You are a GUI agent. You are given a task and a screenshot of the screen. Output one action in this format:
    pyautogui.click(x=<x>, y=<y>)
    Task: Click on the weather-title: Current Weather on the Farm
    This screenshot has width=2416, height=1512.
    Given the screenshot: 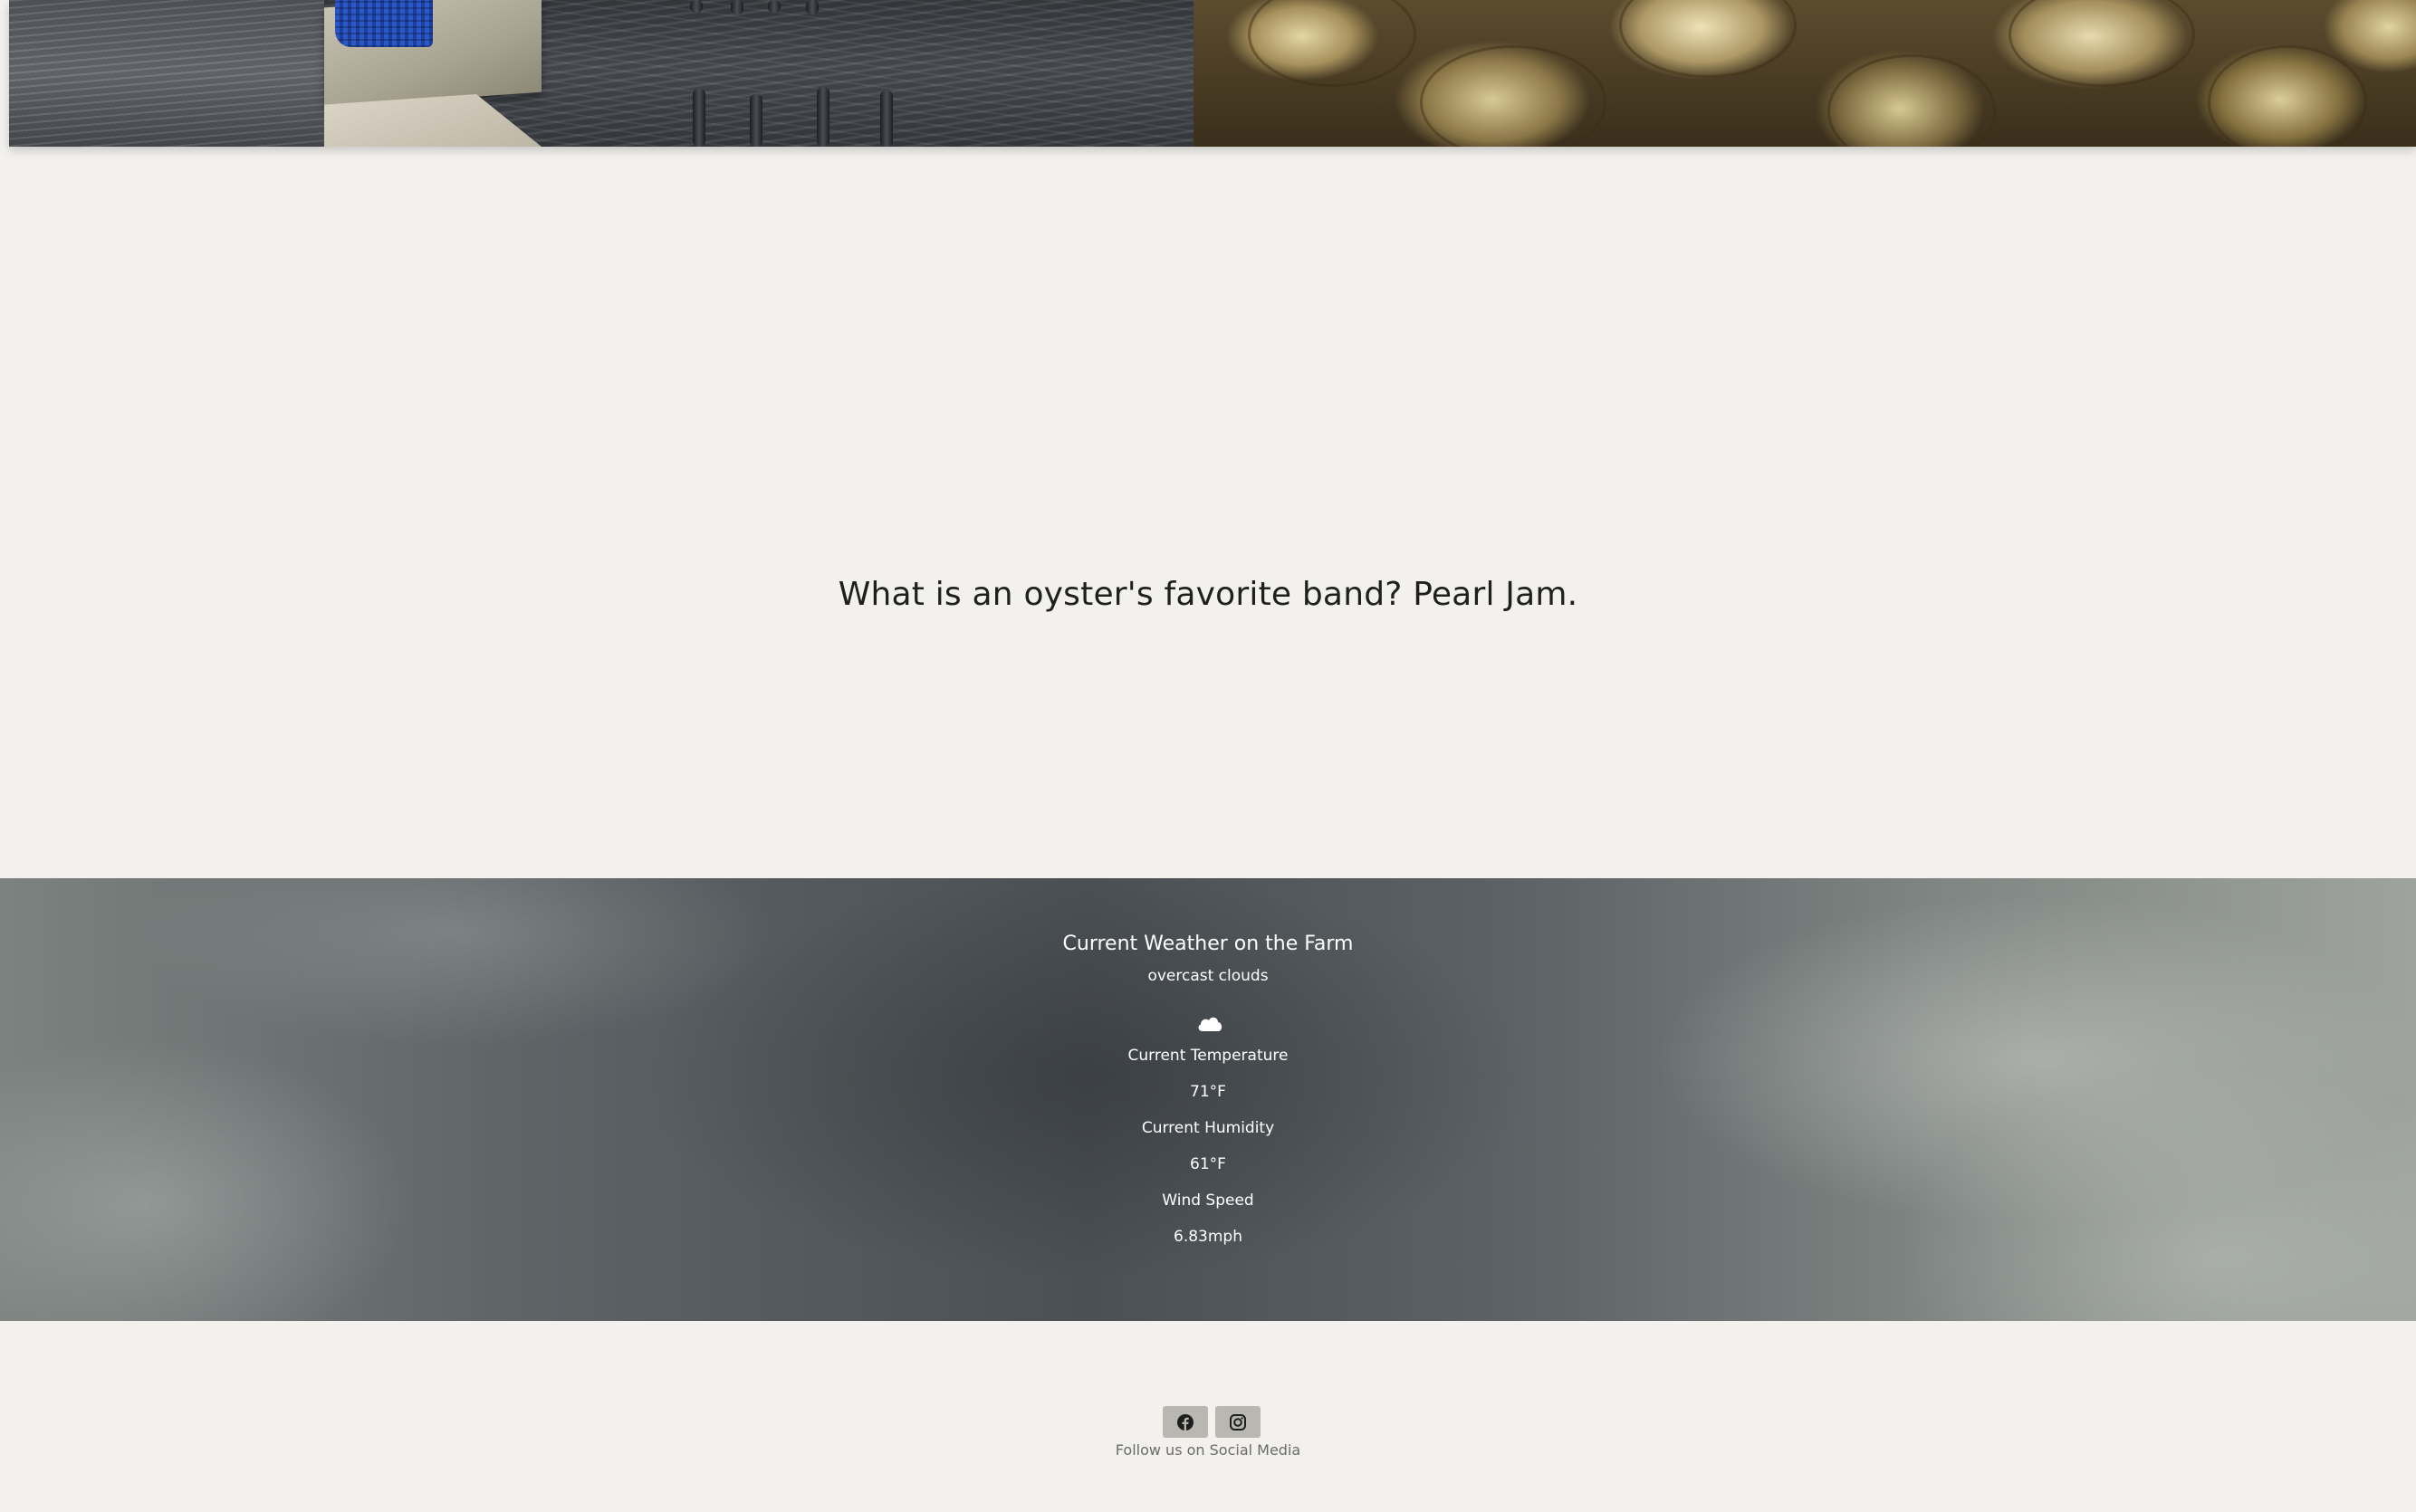 What is the action you would take?
    pyautogui.click(x=1208, y=944)
    